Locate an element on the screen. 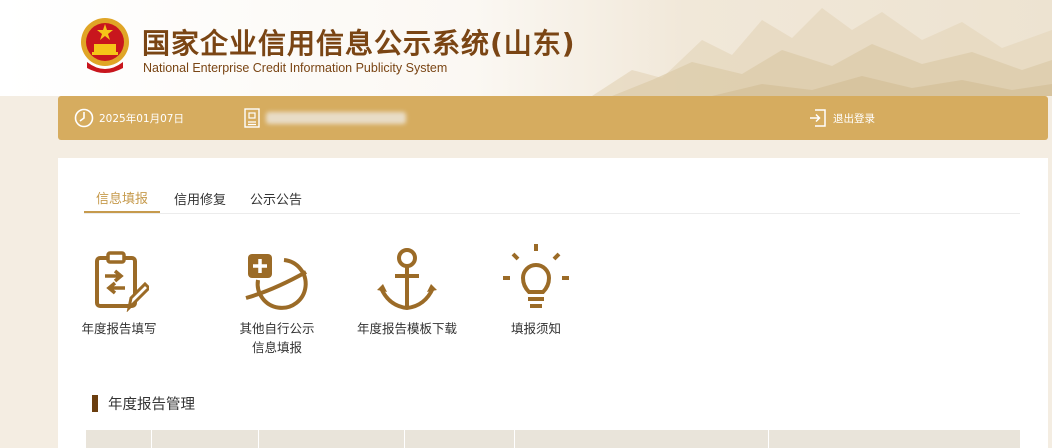 This screenshot has width=1052, height=448. logout-button: 退出登录 is located at coordinates (841, 118).